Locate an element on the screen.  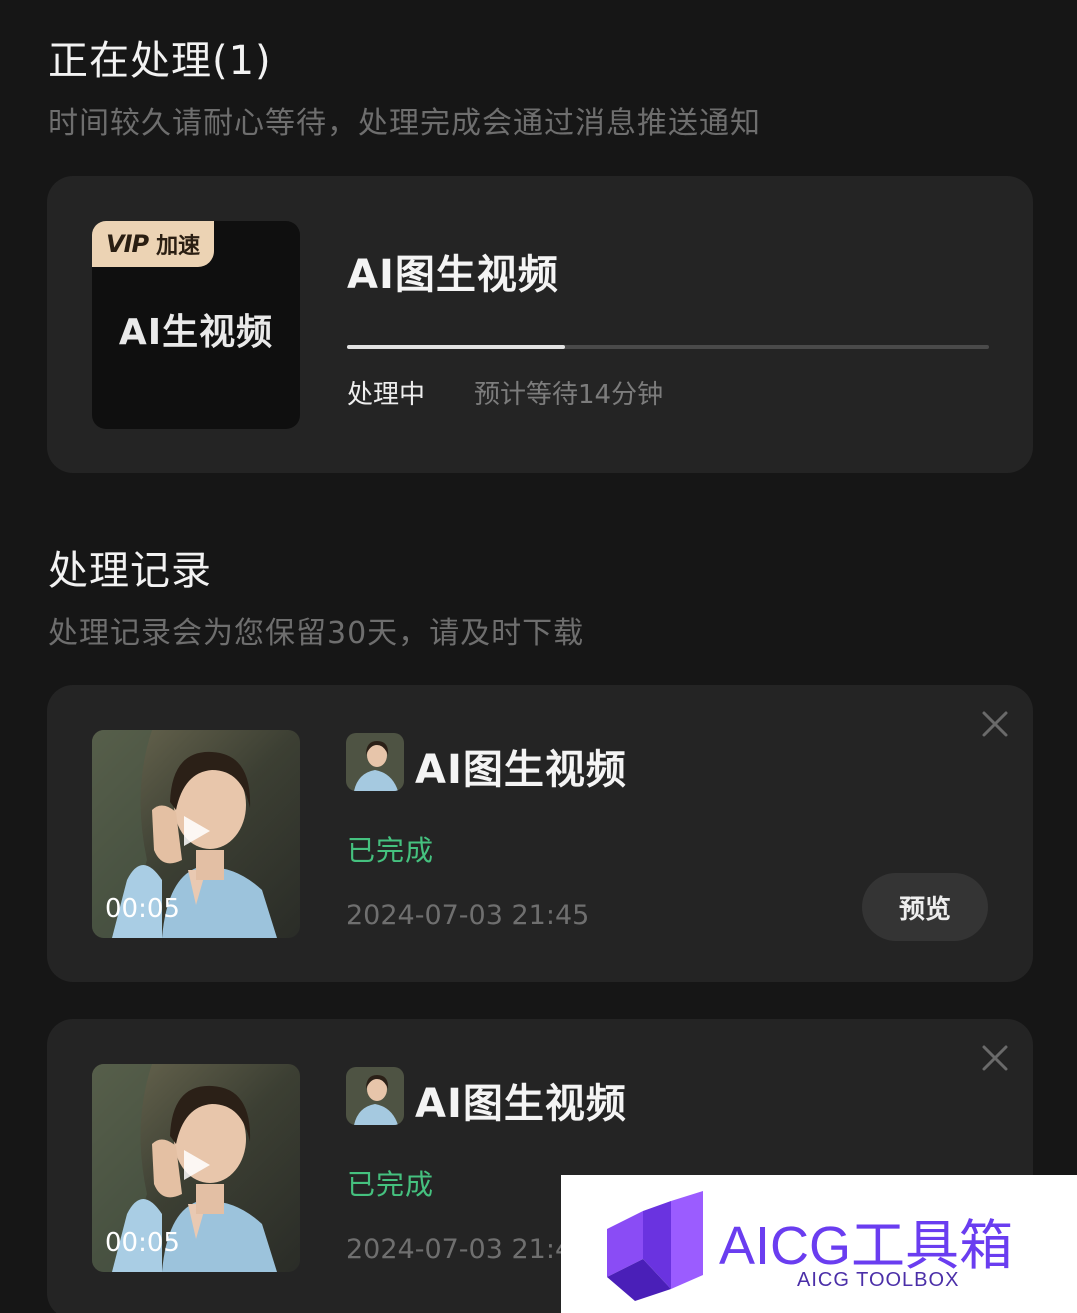
processing-eta: 预计等待14分钟 is located at coordinates (569, 395).